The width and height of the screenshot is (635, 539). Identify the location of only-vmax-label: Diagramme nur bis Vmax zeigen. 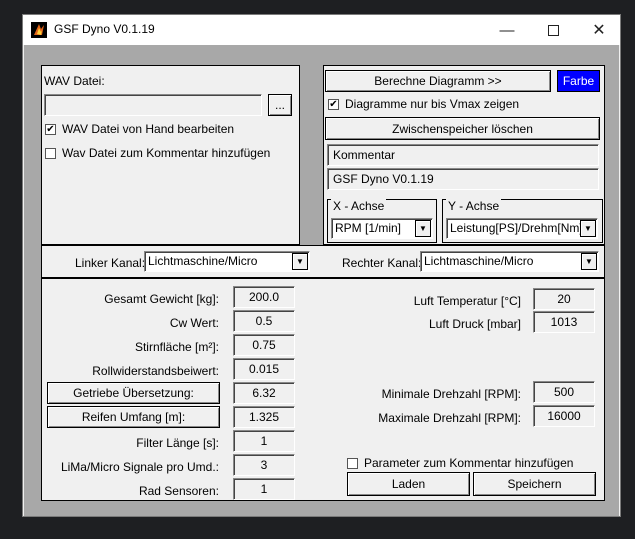
(432, 104).